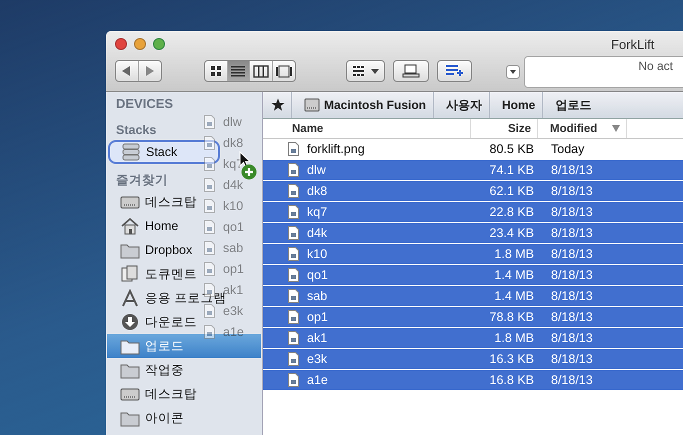 The image size is (683, 435). What do you see at coordinates (473, 359) in the screenshot?
I see `file-row: e3k 16.3 KB 8/18/13` at bounding box center [473, 359].